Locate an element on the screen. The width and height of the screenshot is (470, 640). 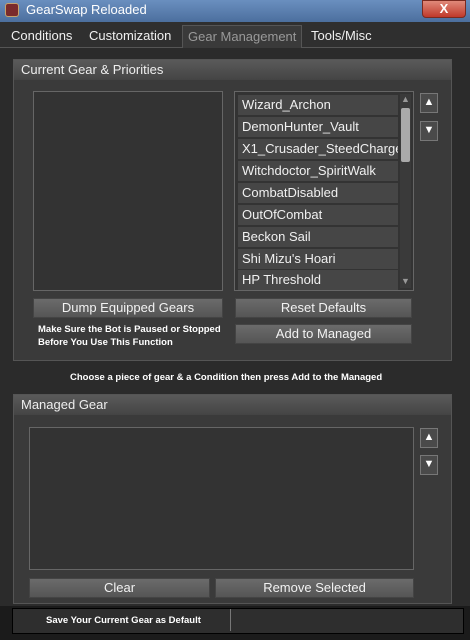
app-icon is located at coordinates (12, 10).